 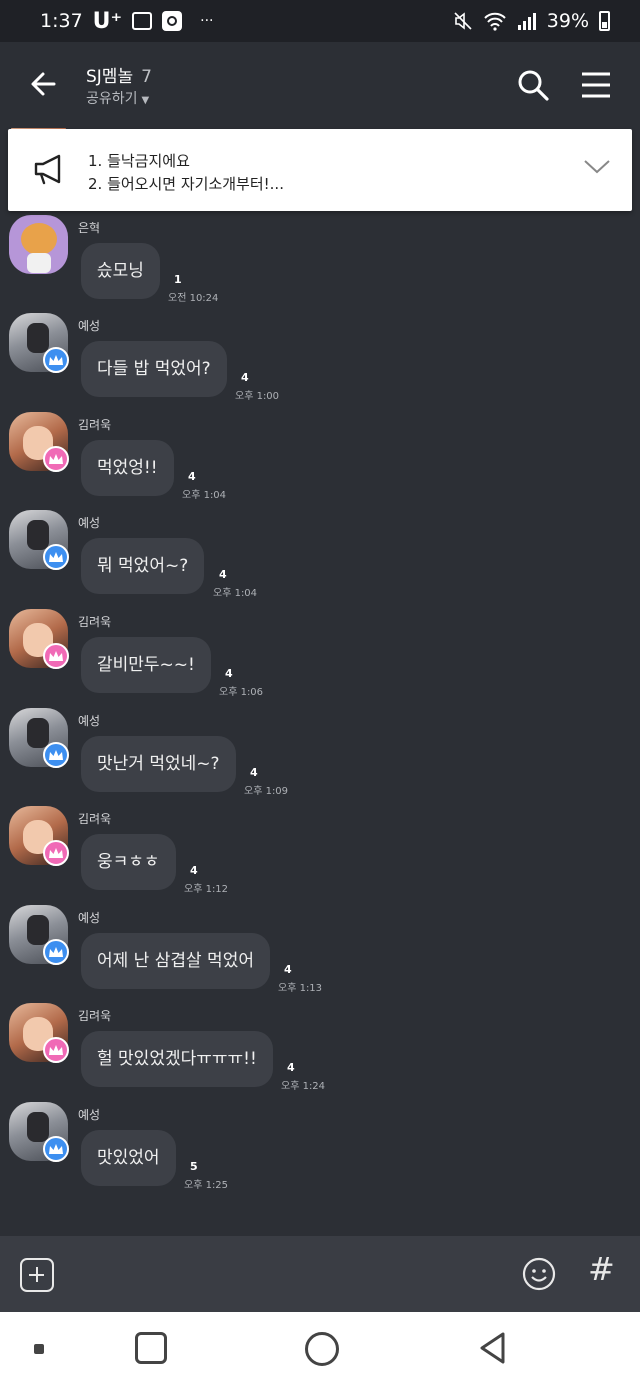 I want to click on message-time: 오후 1:09, so click(x=266, y=791).